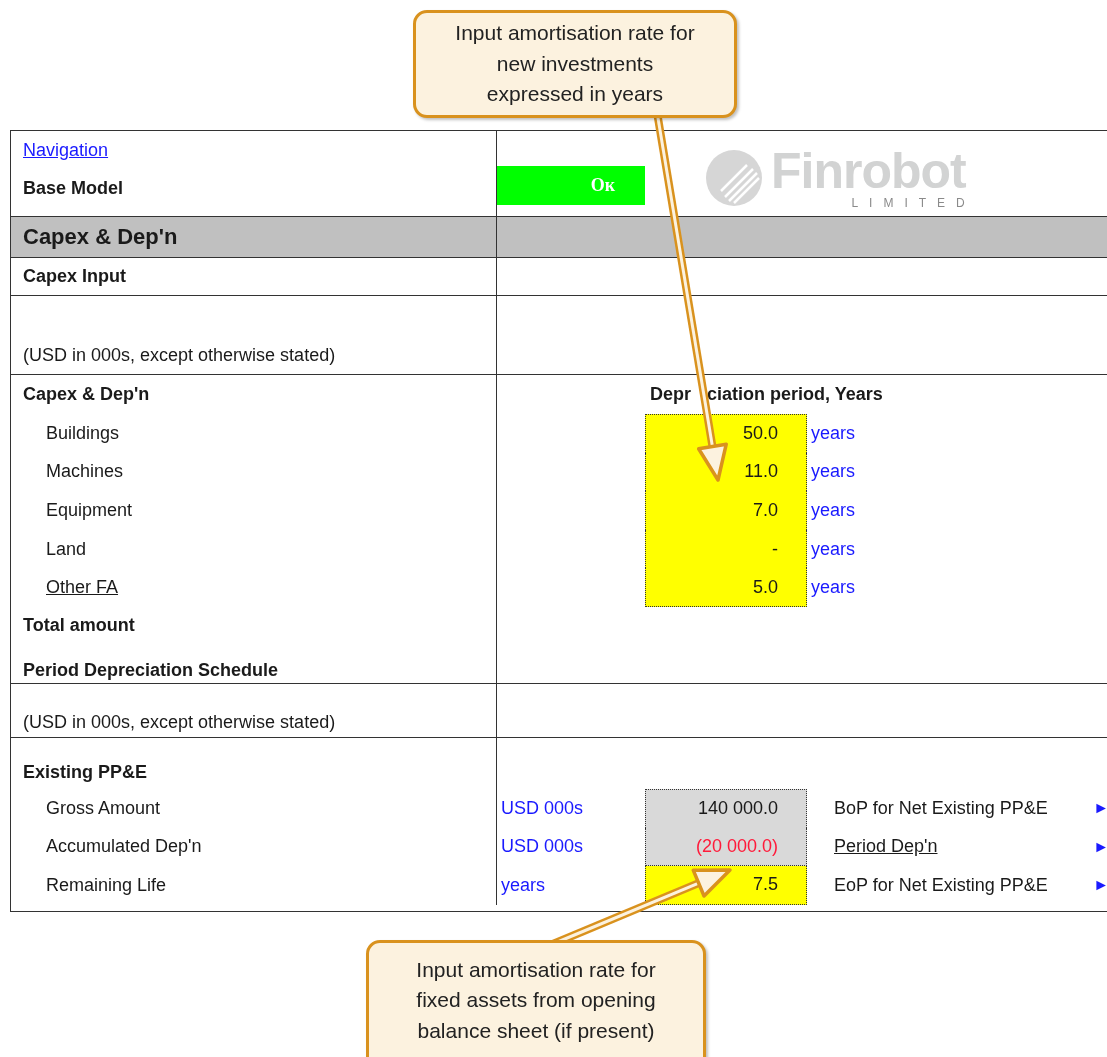  What do you see at coordinates (941, 808) in the screenshot?
I see `link-label: BoP for Net Existing PP&E` at bounding box center [941, 808].